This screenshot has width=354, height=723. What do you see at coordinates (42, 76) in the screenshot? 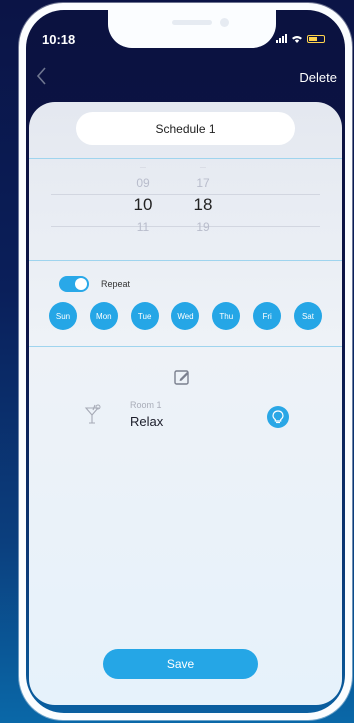
I see `back-button` at bounding box center [42, 76].